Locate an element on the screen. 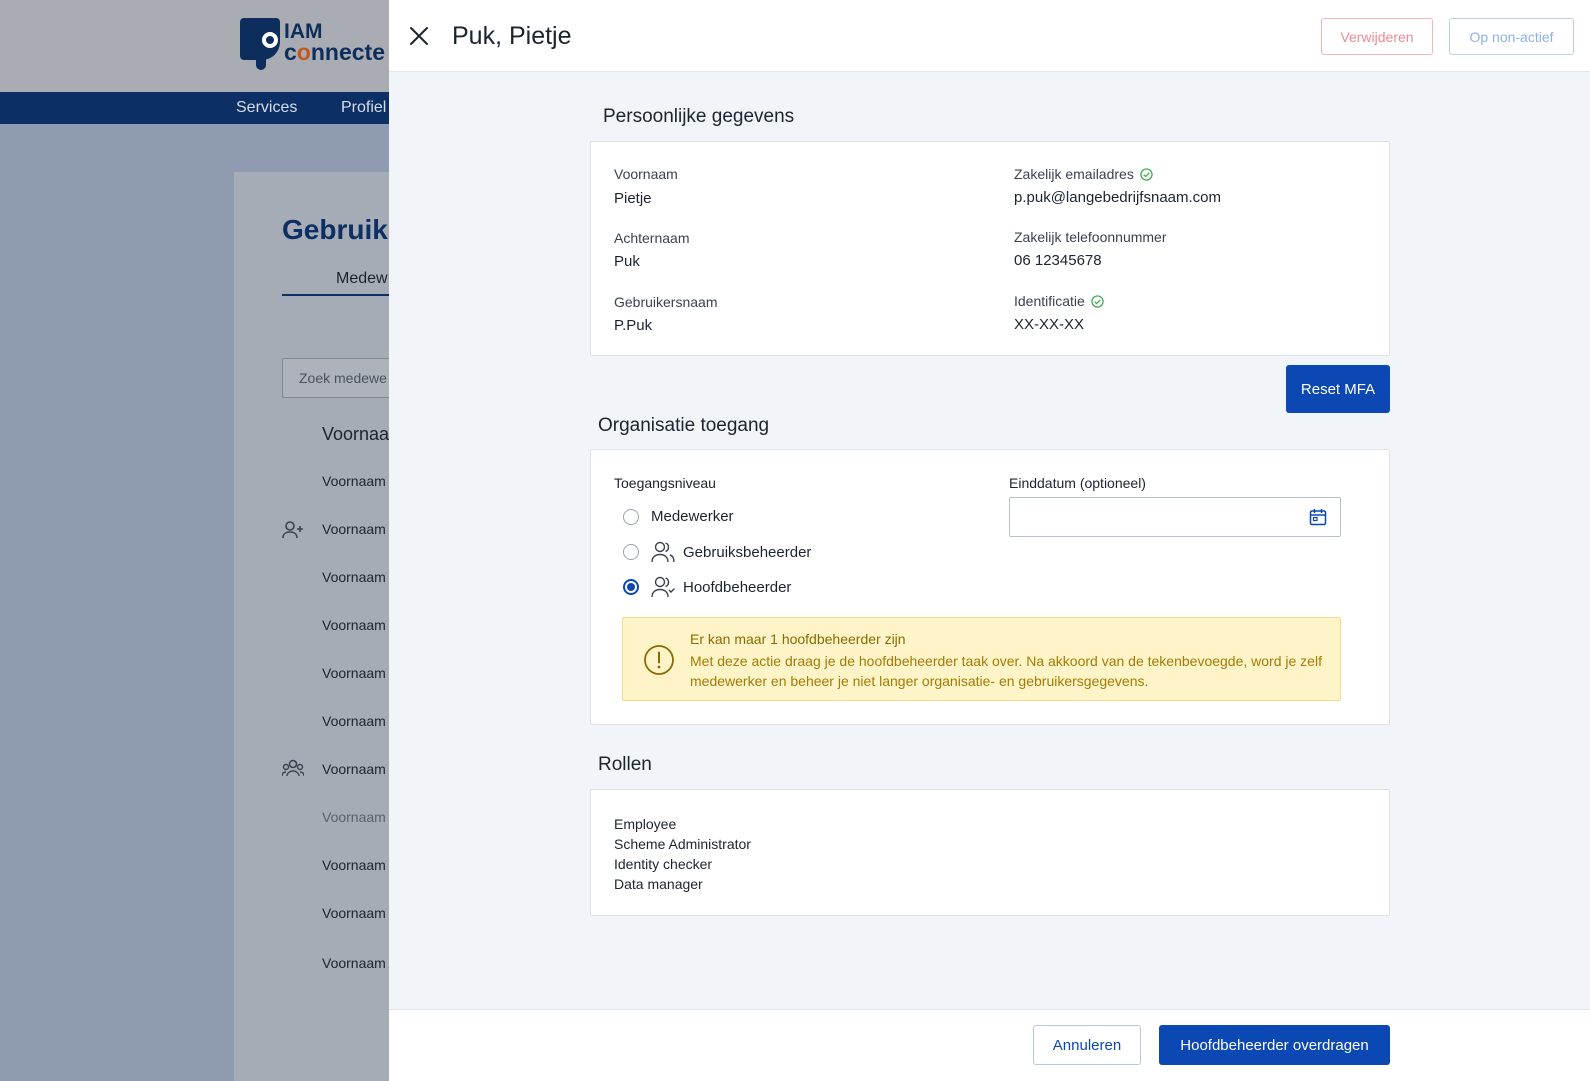 The width and height of the screenshot is (1590, 1081). identification-label-group: Identificatie is located at coordinates (1059, 301).